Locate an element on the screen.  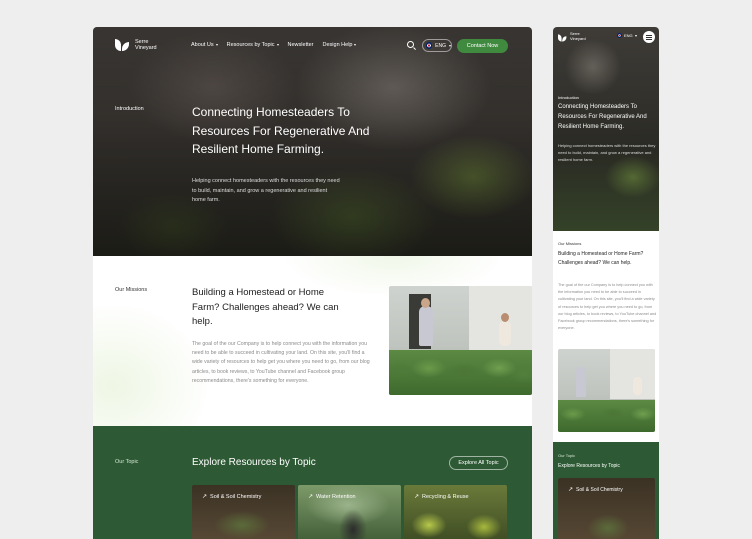
hero-section-label: Introduction is located at coordinates (129, 109).